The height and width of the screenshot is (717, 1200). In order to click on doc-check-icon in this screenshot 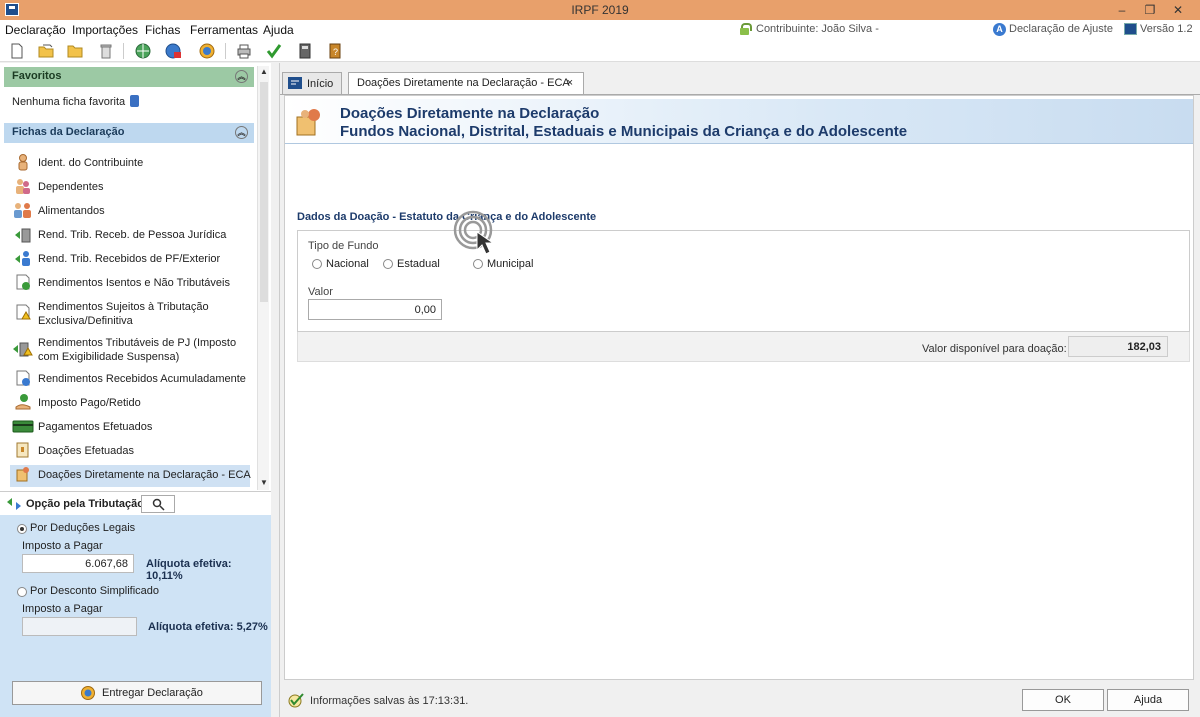, I will do `click(23, 282)`.